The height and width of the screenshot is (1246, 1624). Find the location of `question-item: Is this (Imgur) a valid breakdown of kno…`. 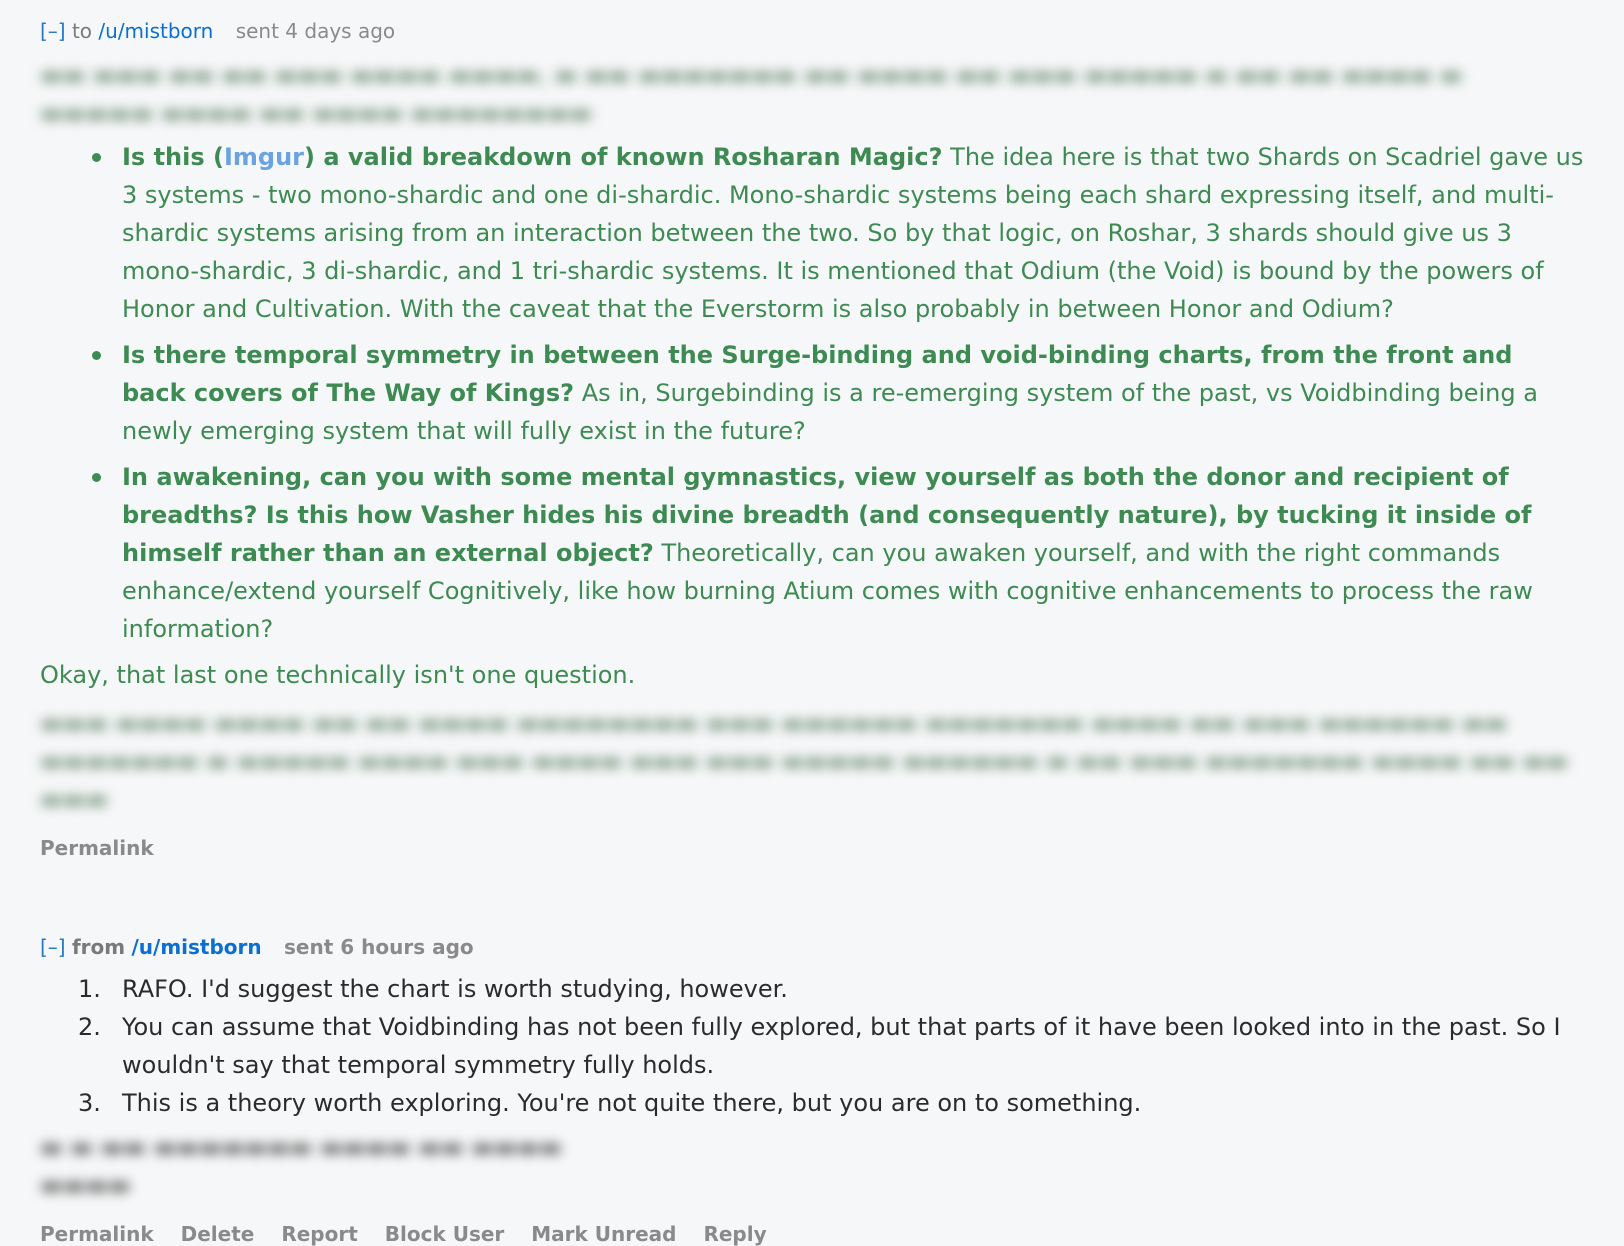

question-item: Is this (Imgur) a valid breakdown of kno… is located at coordinates (838, 233).